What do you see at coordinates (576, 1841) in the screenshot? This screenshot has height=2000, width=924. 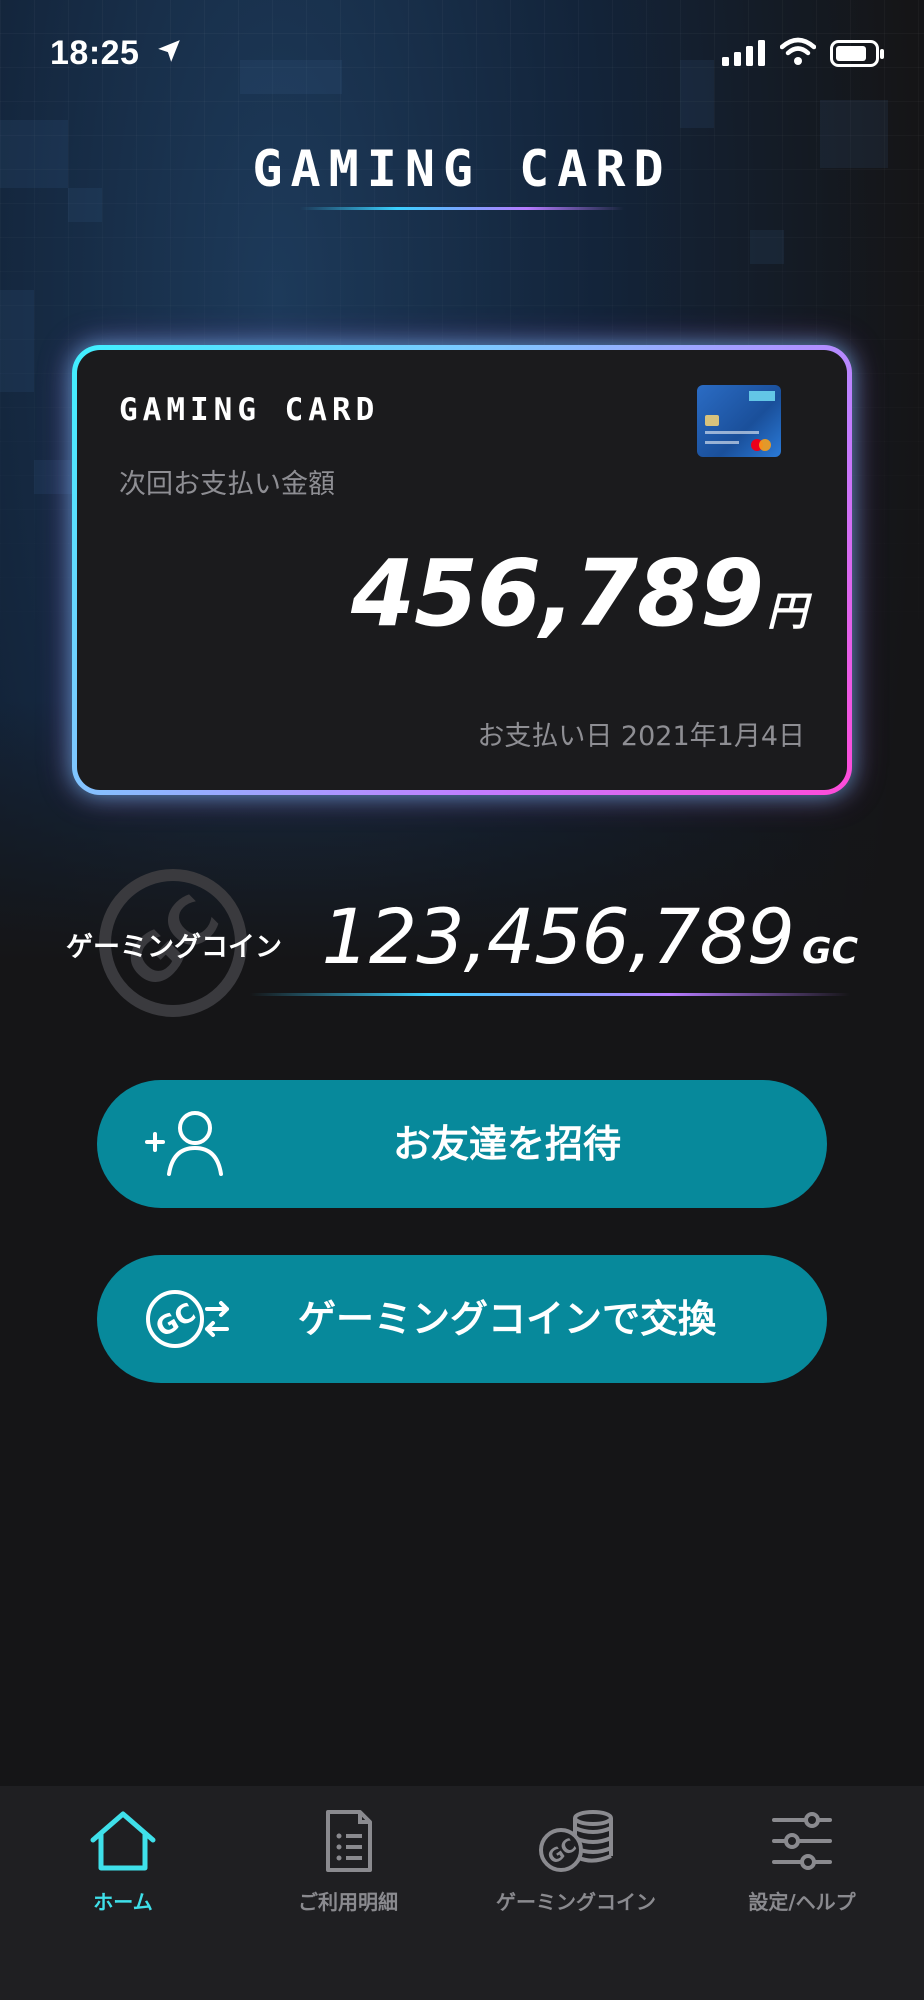 I see `coin-stack-icon: GC` at bounding box center [576, 1841].